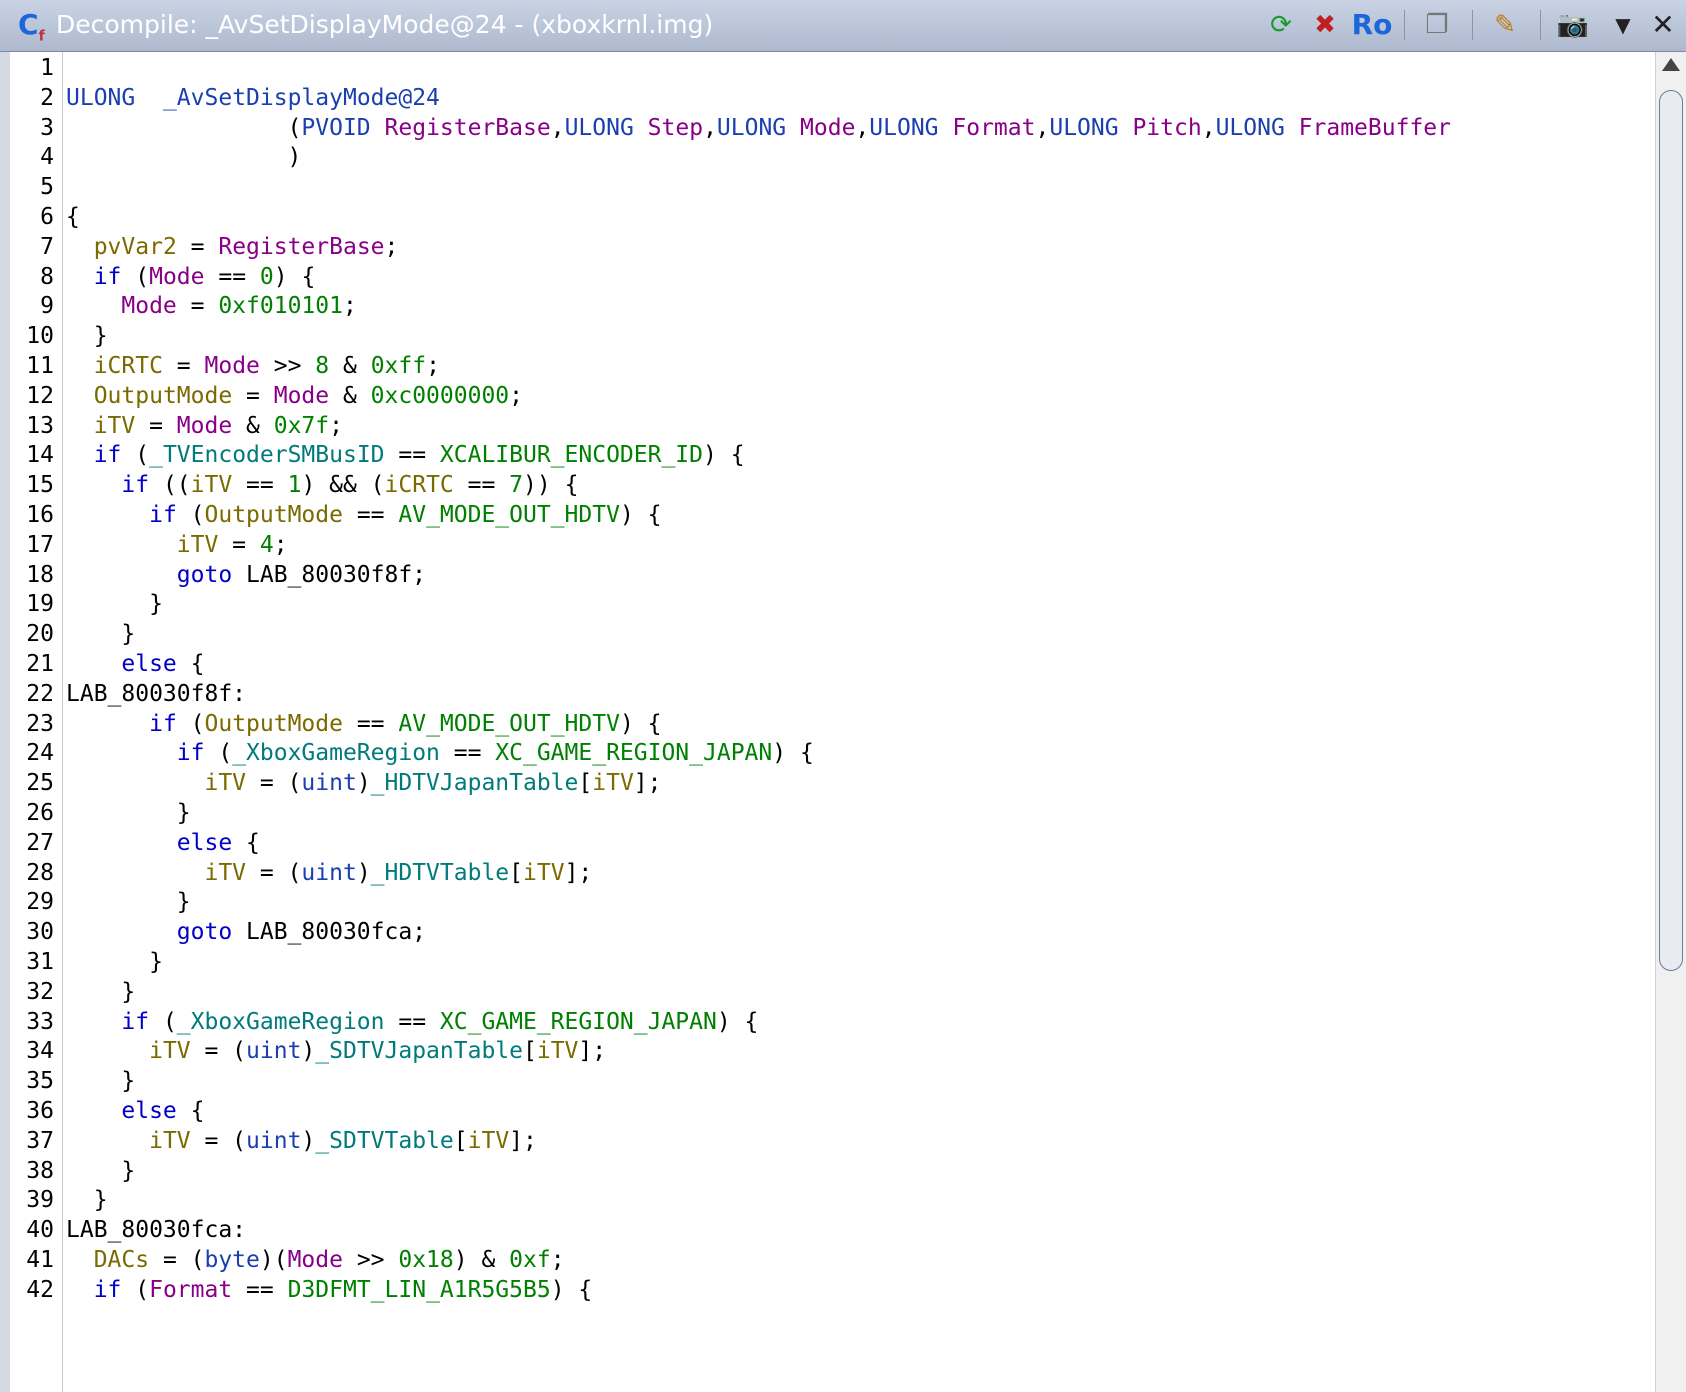 The height and width of the screenshot is (1392, 1686). What do you see at coordinates (1505, 25) in the screenshot?
I see `edit-icon: ✎` at bounding box center [1505, 25].